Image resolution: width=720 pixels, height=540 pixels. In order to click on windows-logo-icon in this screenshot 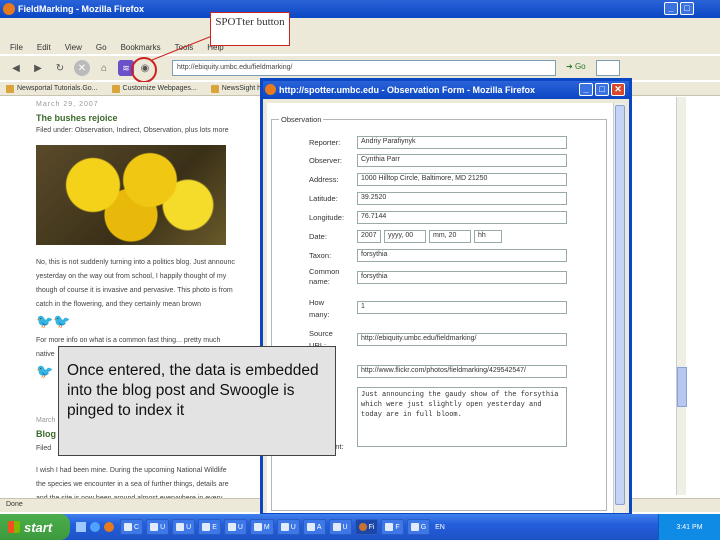, I will do `click(14, 527)`.